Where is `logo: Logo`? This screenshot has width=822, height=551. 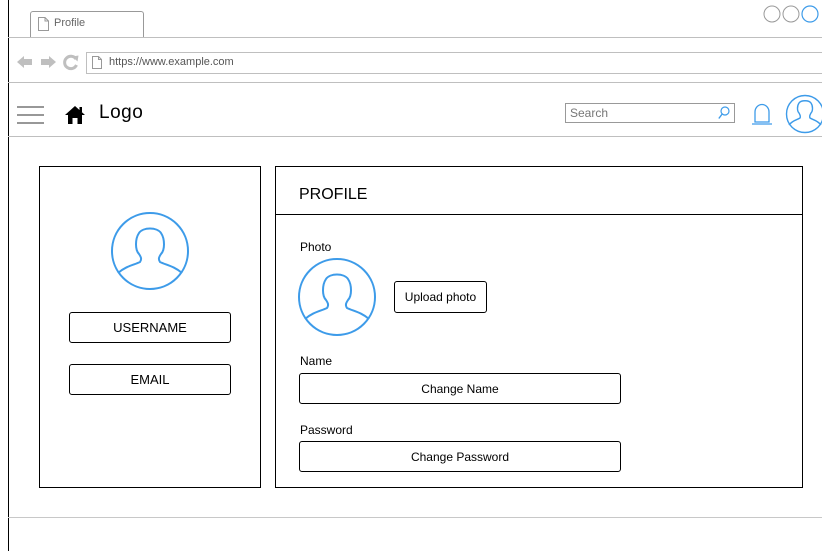
logo: Logo is located at coordinates (121, 112).